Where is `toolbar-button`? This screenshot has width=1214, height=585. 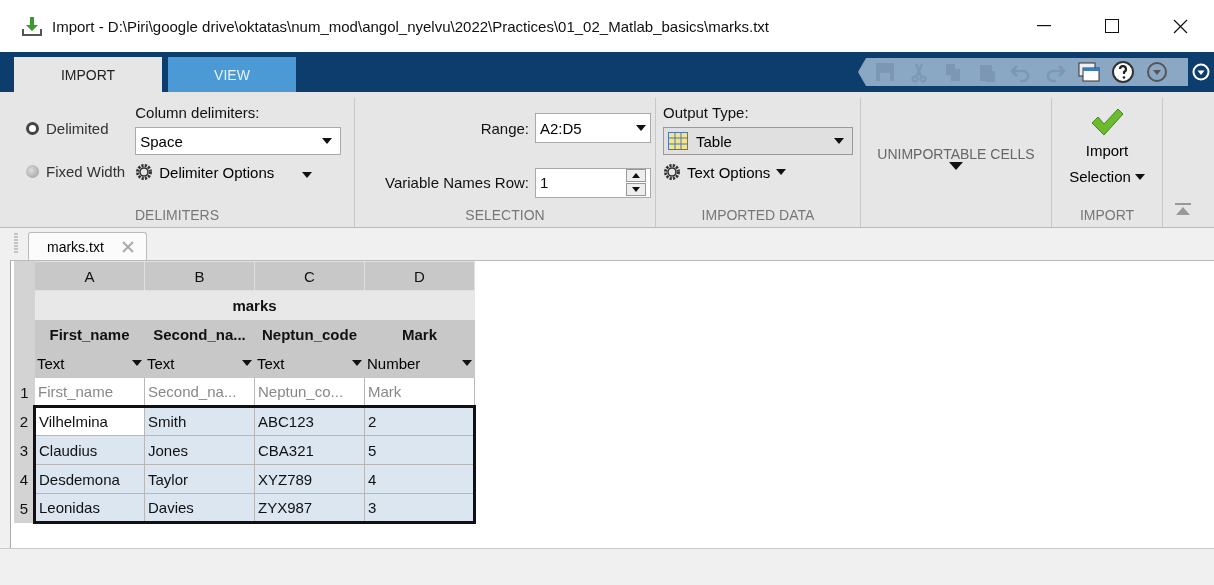
toolbar-button is located at coordinates (1123, 72).